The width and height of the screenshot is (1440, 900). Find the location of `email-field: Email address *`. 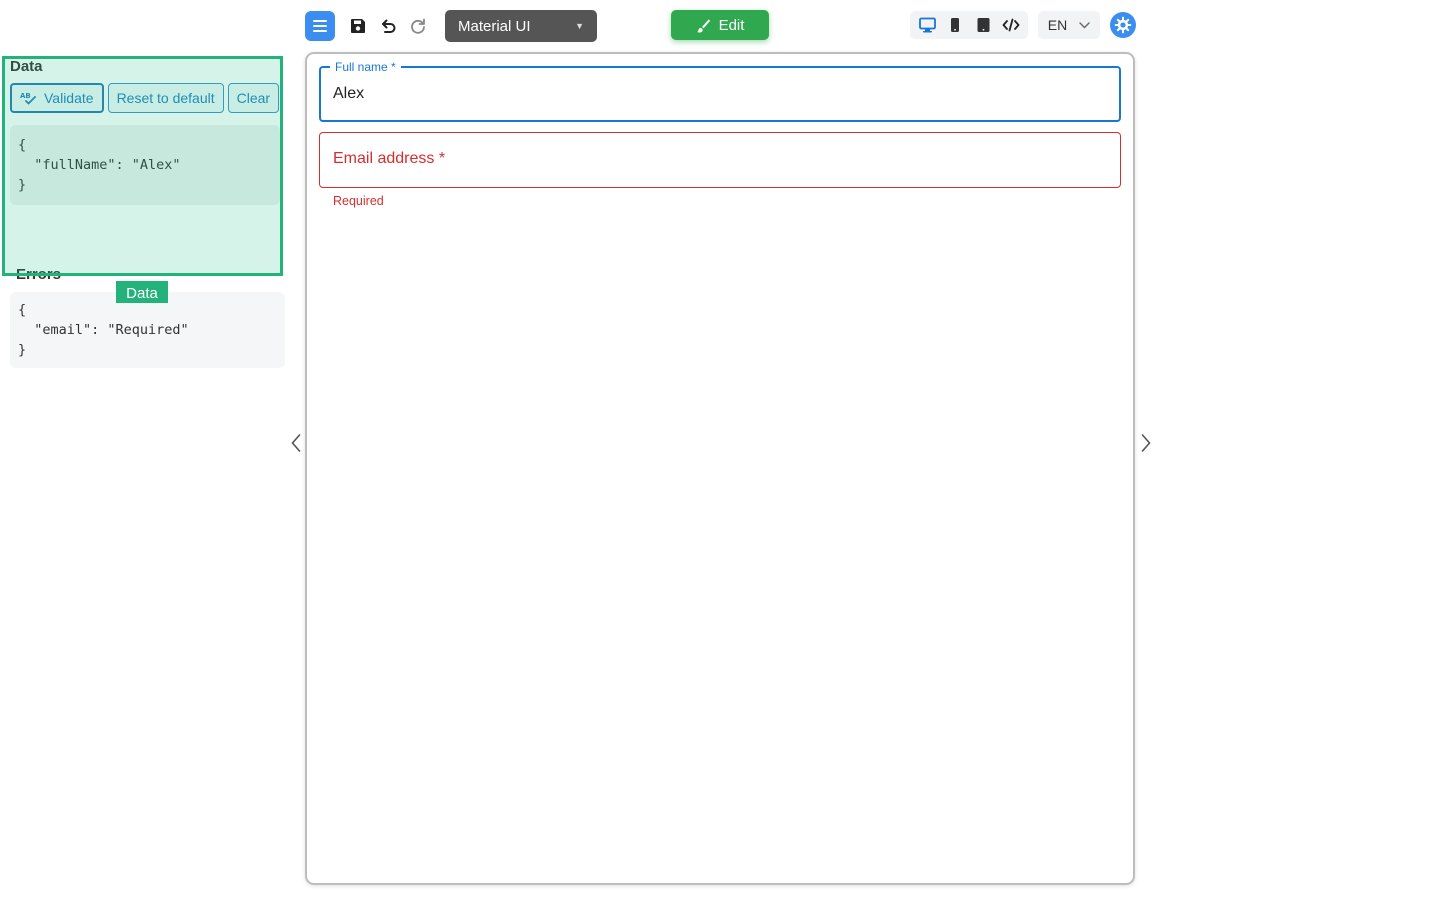

email-field: Email address * is located at coordinates (720, 160).